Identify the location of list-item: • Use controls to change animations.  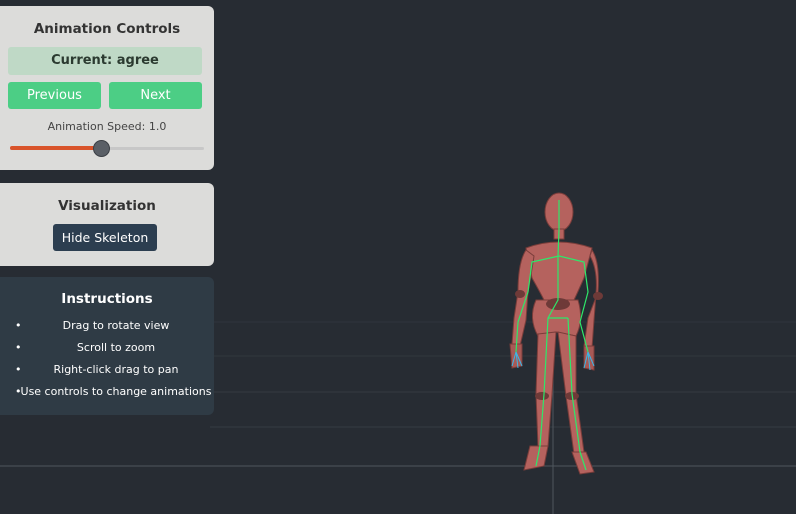
(107, 392).